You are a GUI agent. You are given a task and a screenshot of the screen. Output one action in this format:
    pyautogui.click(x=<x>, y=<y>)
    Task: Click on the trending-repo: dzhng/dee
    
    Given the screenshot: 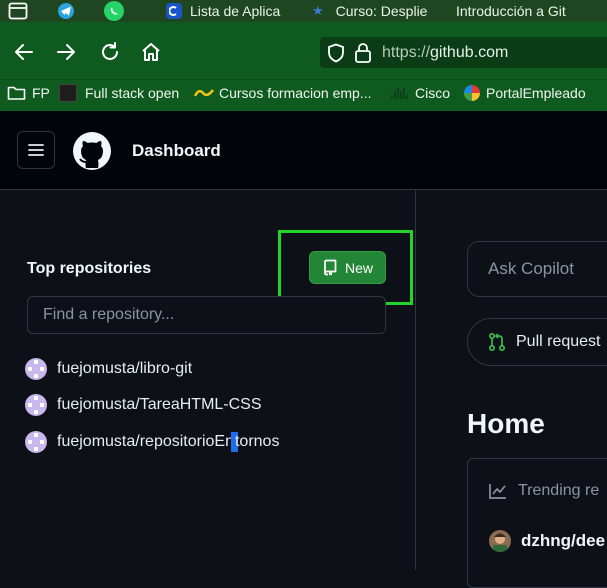 What is the action you would take?
    pyautogui.click(x=547, y=541)
    